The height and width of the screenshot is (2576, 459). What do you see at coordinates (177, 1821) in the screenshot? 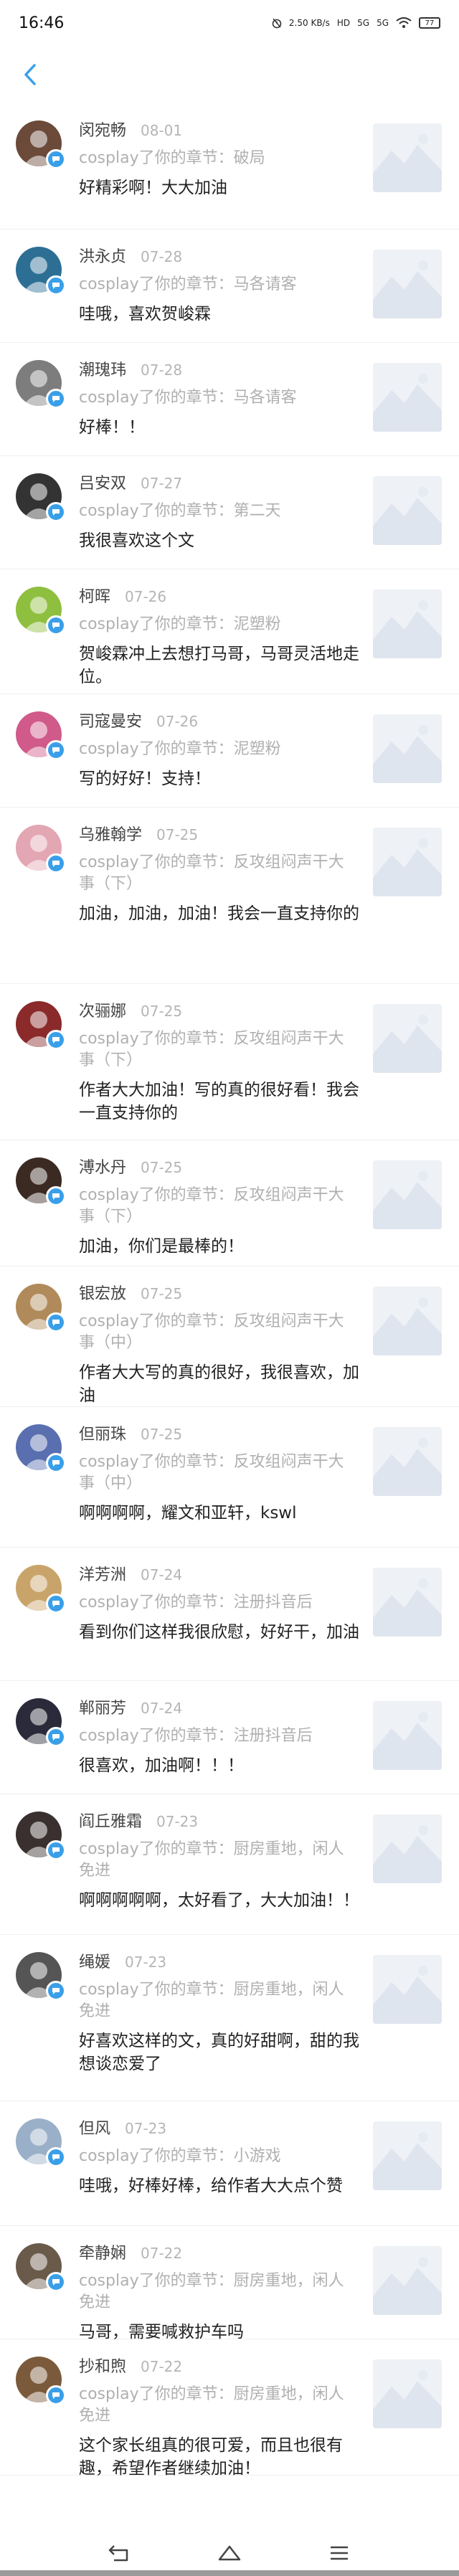
I see `comment-date: 07-23` at bounding box center [177, 1821].